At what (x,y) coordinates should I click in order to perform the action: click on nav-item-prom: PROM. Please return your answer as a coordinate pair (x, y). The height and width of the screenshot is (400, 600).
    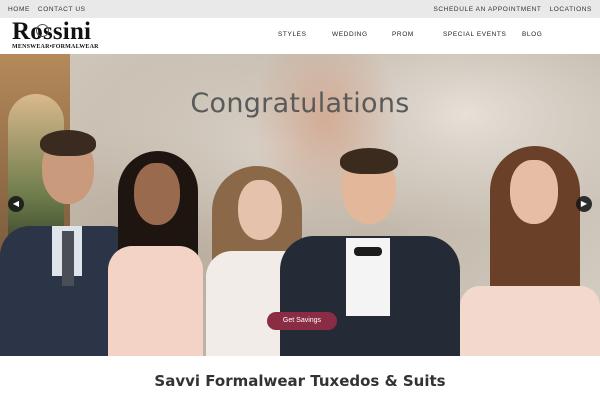
    Looking at the image, I should click on (403, 34).